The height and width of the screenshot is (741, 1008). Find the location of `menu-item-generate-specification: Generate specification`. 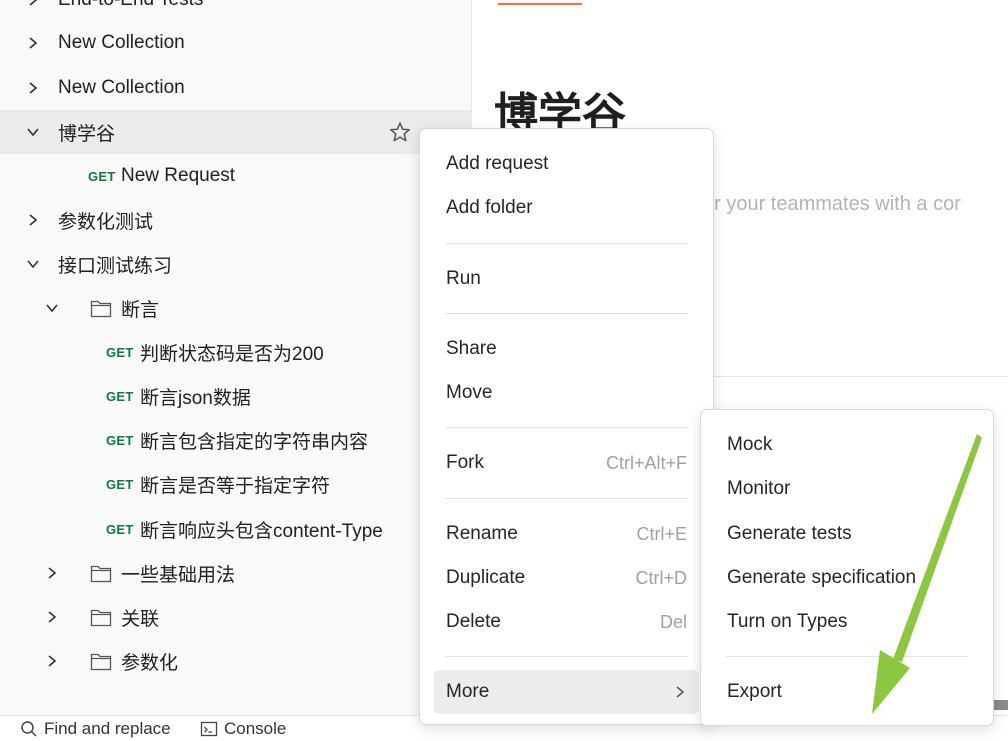

menu-item-generate-specification: Generate specification is located at coordinates (847, 578).